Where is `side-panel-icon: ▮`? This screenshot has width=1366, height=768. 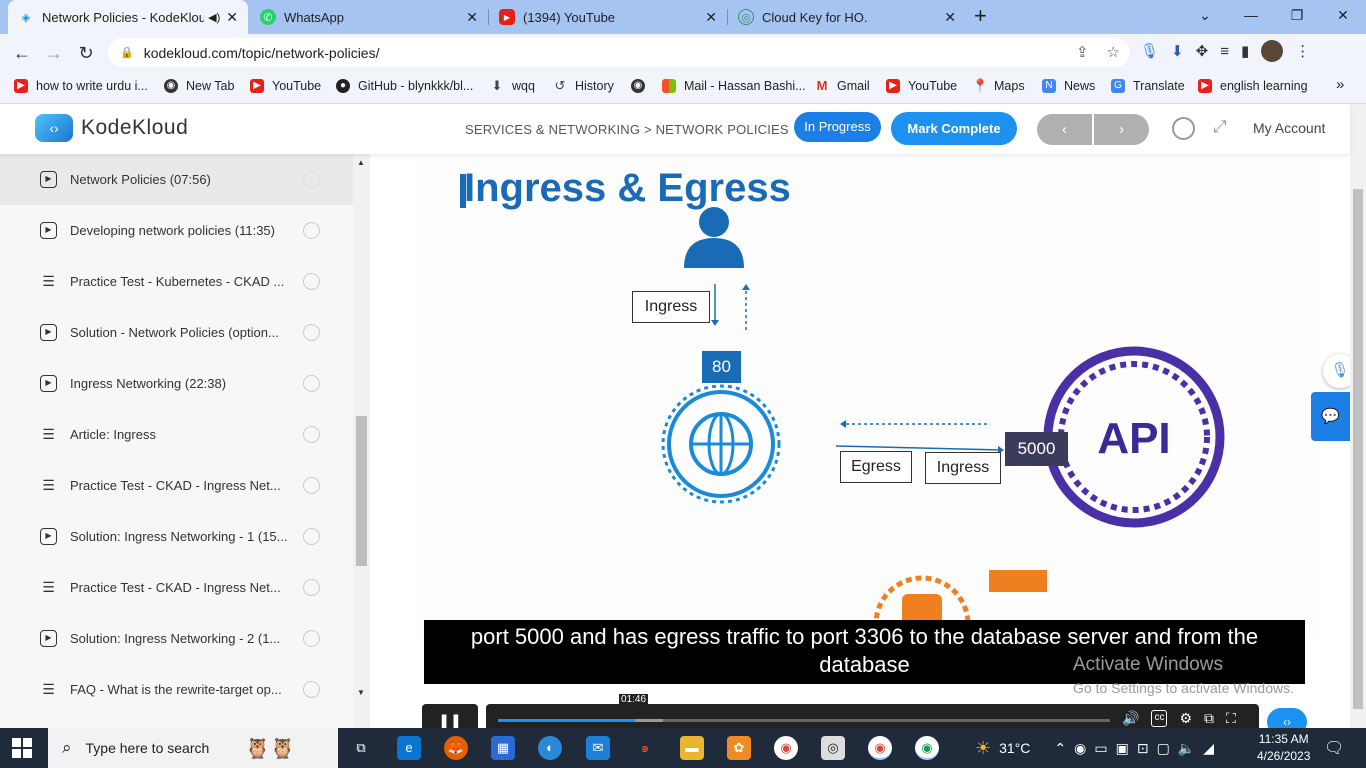
side-panel-icon: ▮ is located at coordinates (1245, 51).